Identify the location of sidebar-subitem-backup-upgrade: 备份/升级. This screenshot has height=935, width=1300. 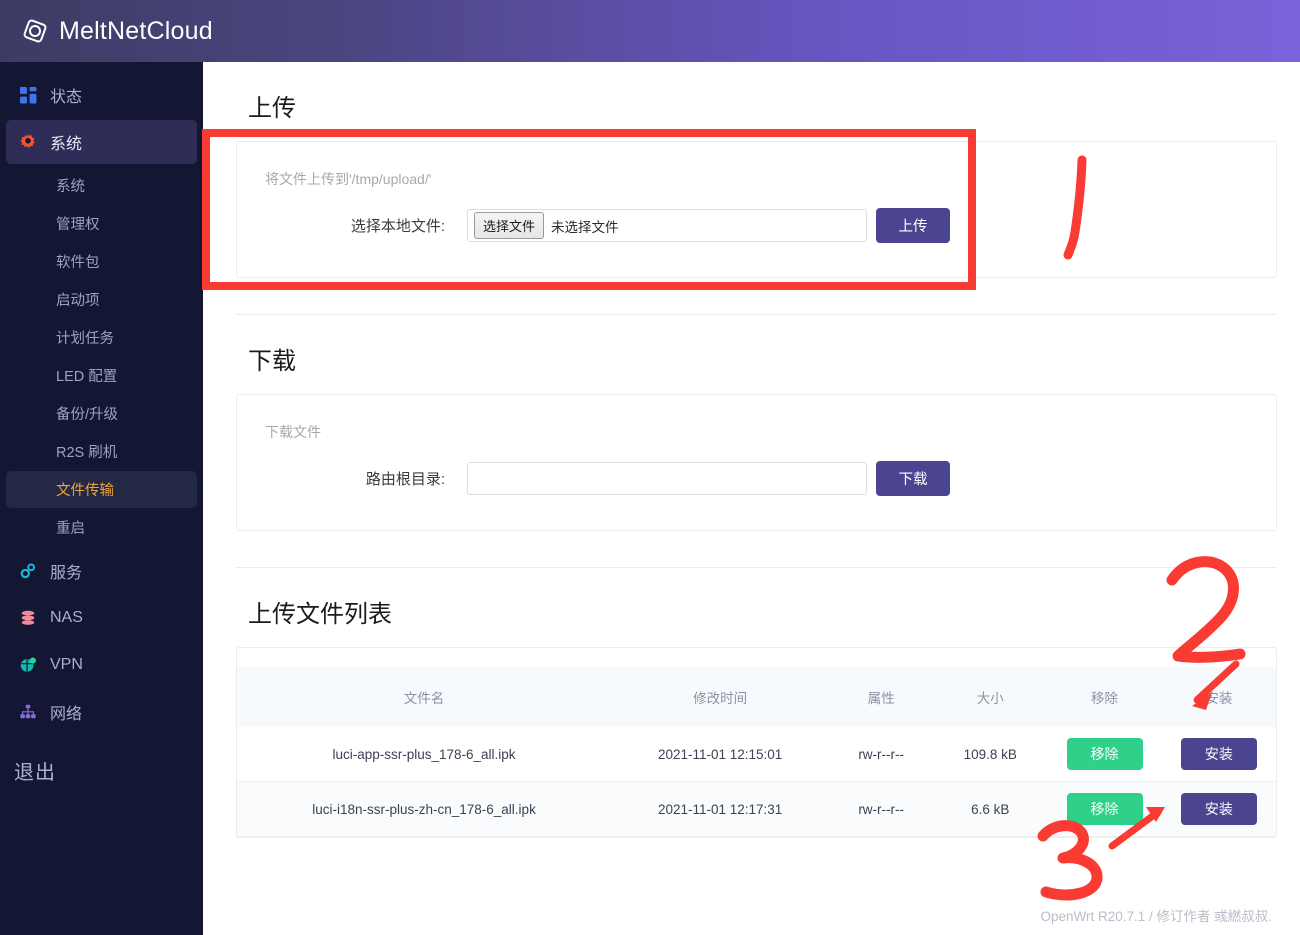
(101, 413).